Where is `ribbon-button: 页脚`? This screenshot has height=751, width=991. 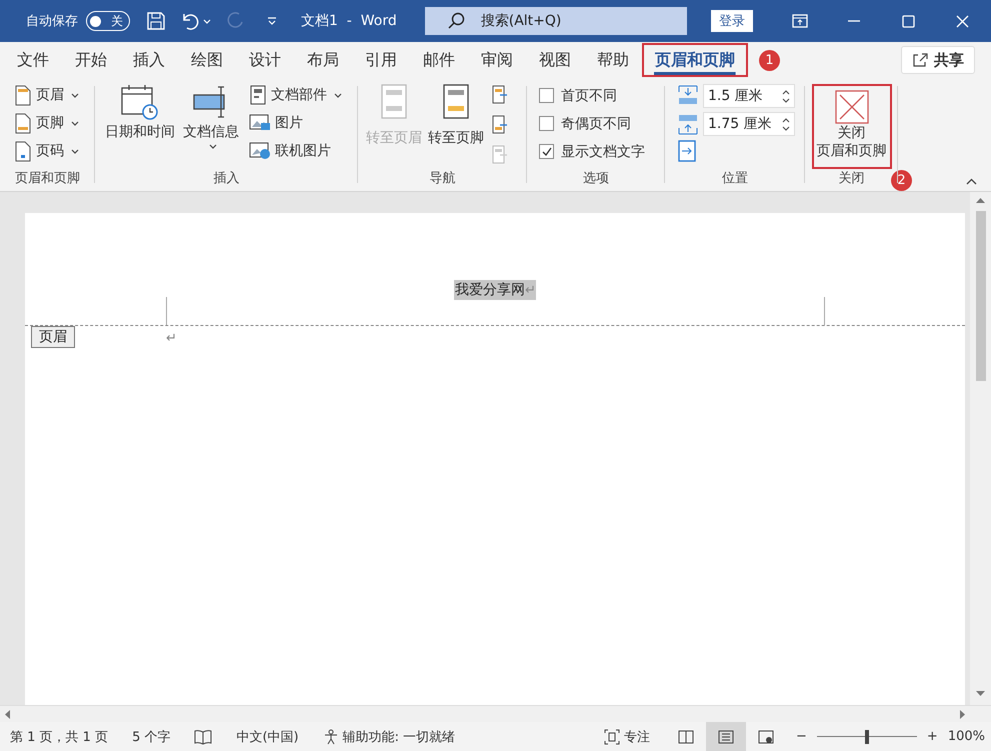
ribbon-button: 页脚 is located at coordinates (46, 123).